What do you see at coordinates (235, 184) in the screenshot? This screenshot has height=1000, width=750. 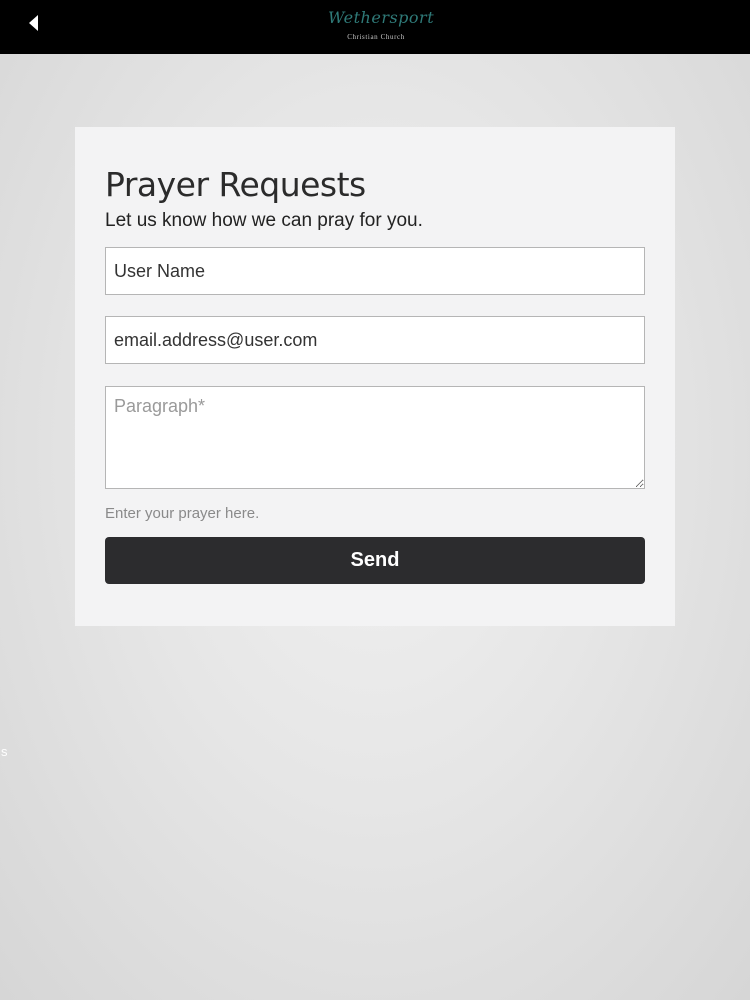 I see `page-title: Prayer Requests` at bounding box center [235, 184].